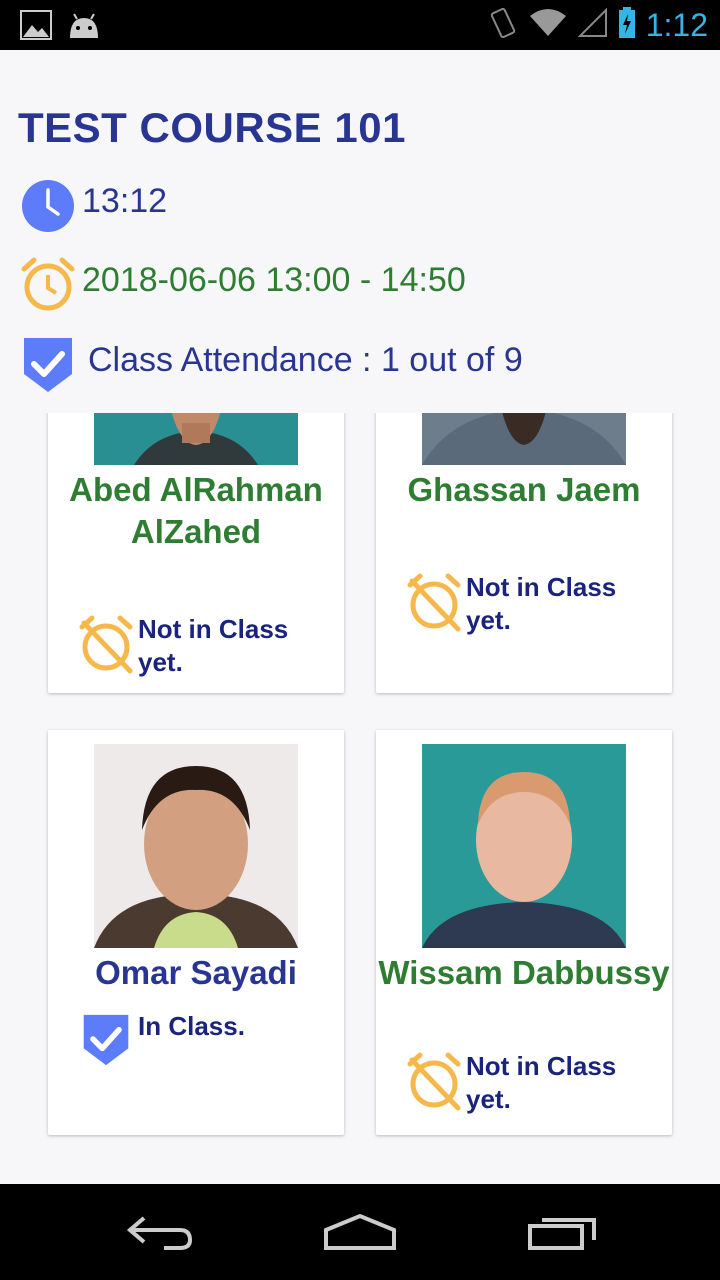 The image size is (720, 1280). What do you see at coordinates (360, 25) in the screenshot?
I see `status-bar: 1:12` at bounding box center [360, 25].